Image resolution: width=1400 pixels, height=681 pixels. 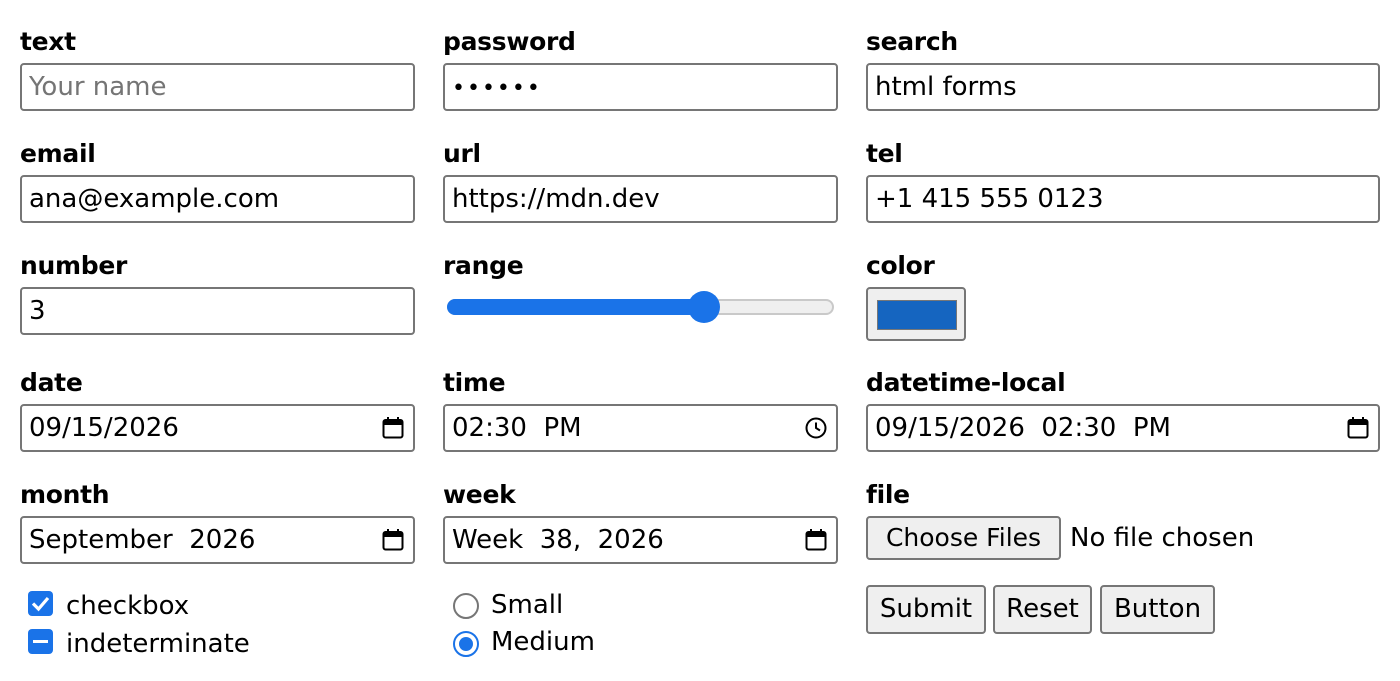 I want to click on datetime-local-value: 09/15/2026 02:30 PM, so click(x=1023, y=428).